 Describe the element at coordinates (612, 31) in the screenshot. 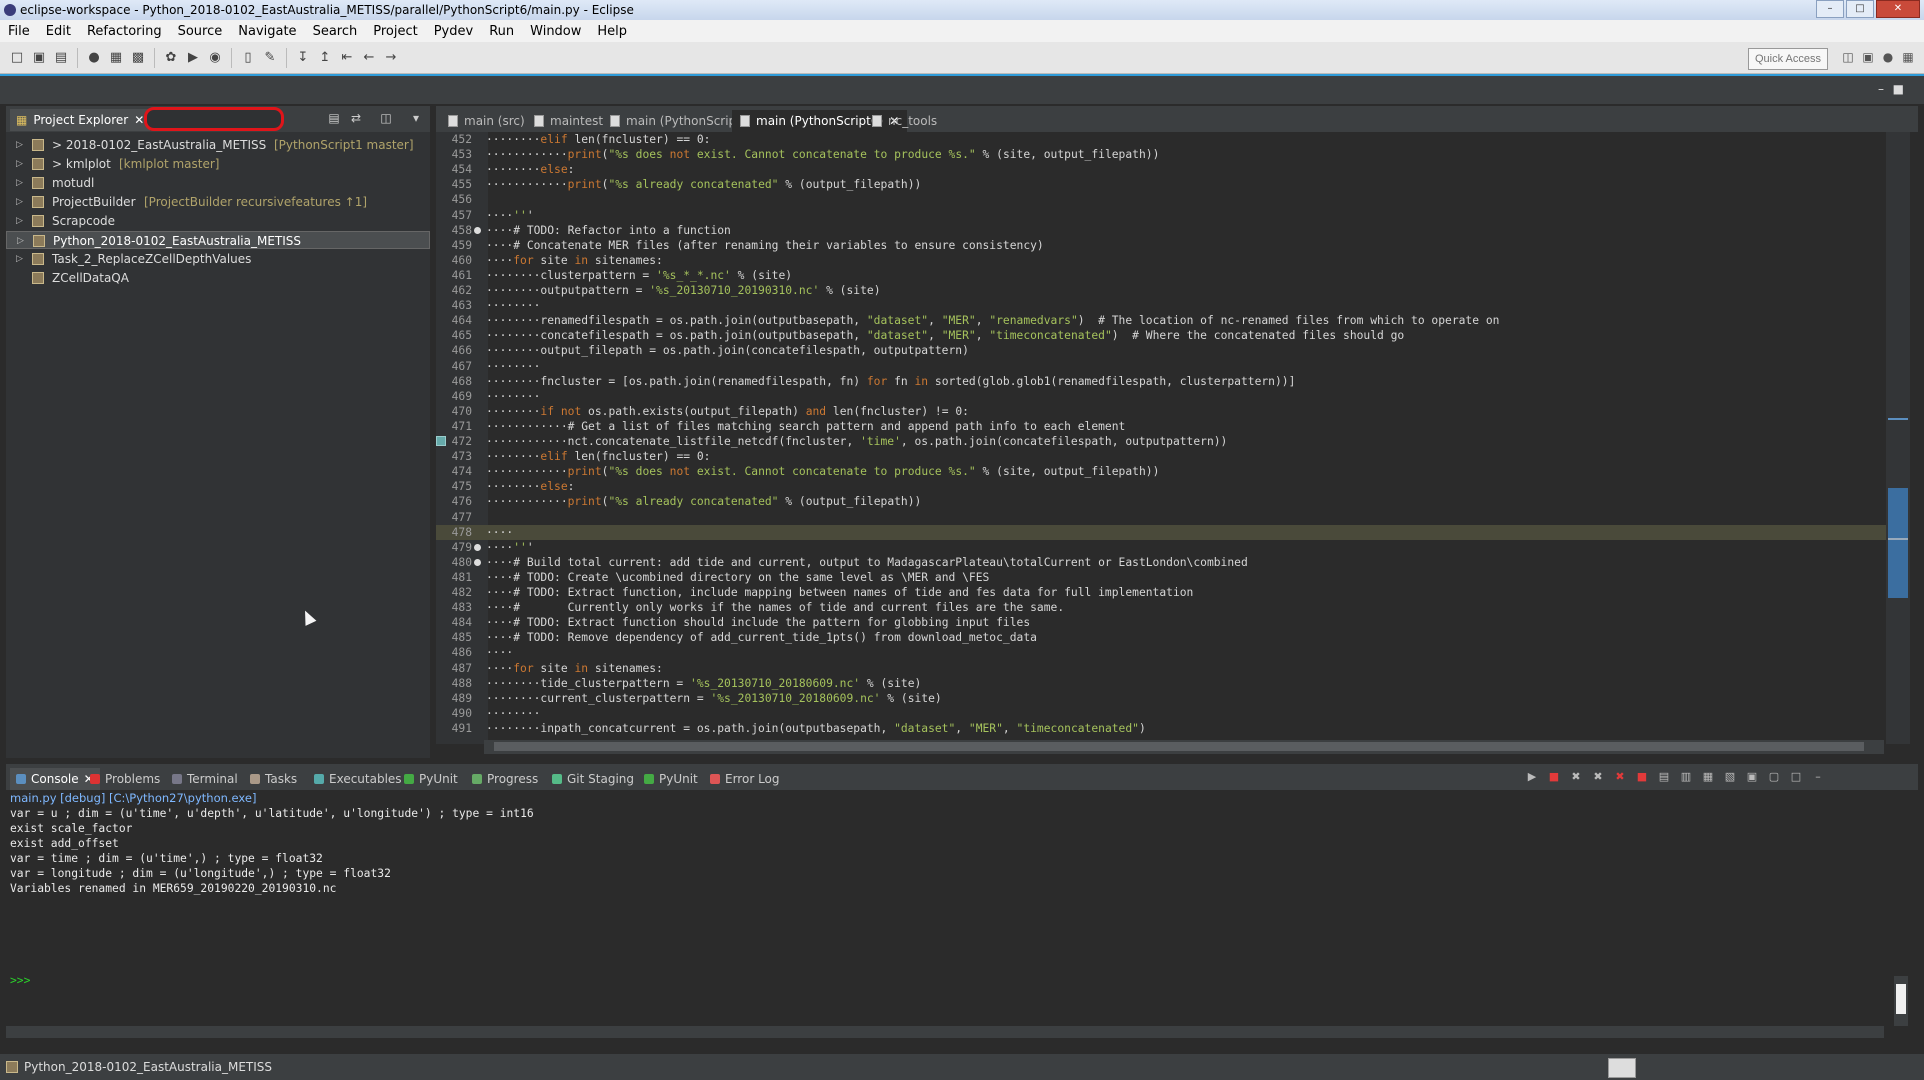

I see `menu-help: Help` at that location.